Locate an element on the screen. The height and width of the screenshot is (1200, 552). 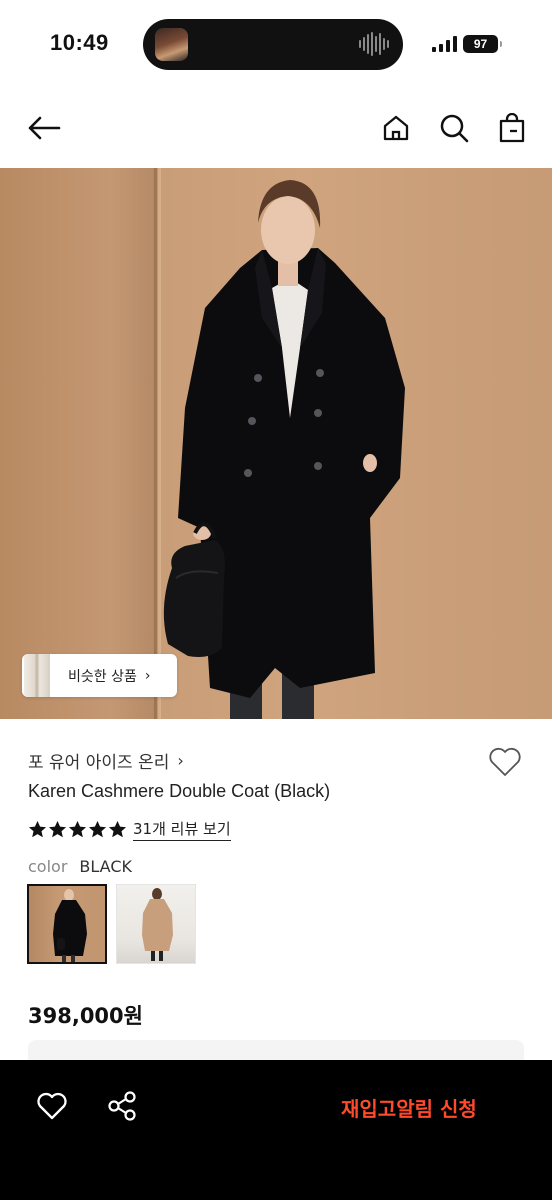
shopping-bag-icon is located at coordinates (512, 128).